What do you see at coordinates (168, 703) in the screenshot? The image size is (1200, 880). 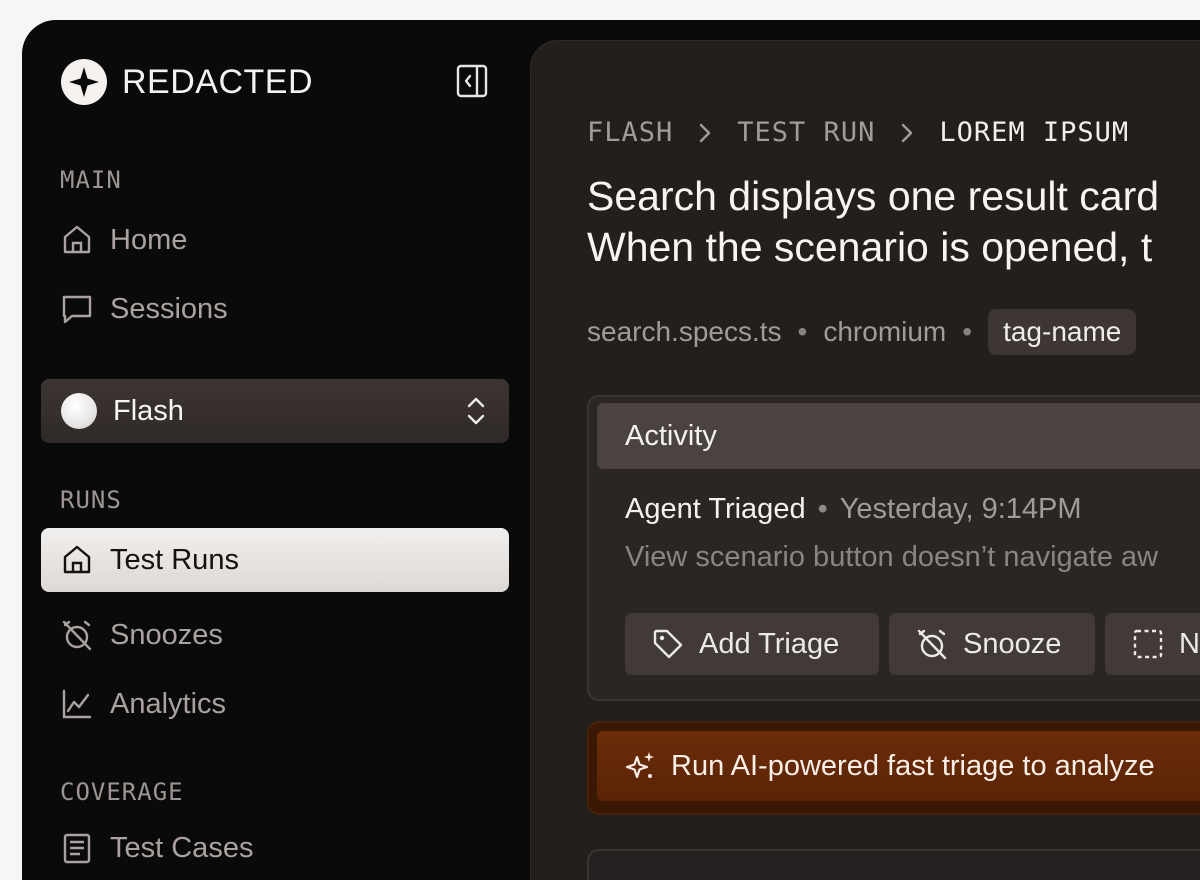 I see `sidebar-item-label: Analytics` at bounding box center [168, 703].